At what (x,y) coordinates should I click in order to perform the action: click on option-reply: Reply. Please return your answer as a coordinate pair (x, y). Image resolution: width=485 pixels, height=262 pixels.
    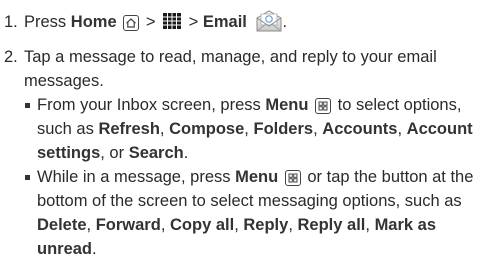
    Looking at the image, I should click on (266, 225).